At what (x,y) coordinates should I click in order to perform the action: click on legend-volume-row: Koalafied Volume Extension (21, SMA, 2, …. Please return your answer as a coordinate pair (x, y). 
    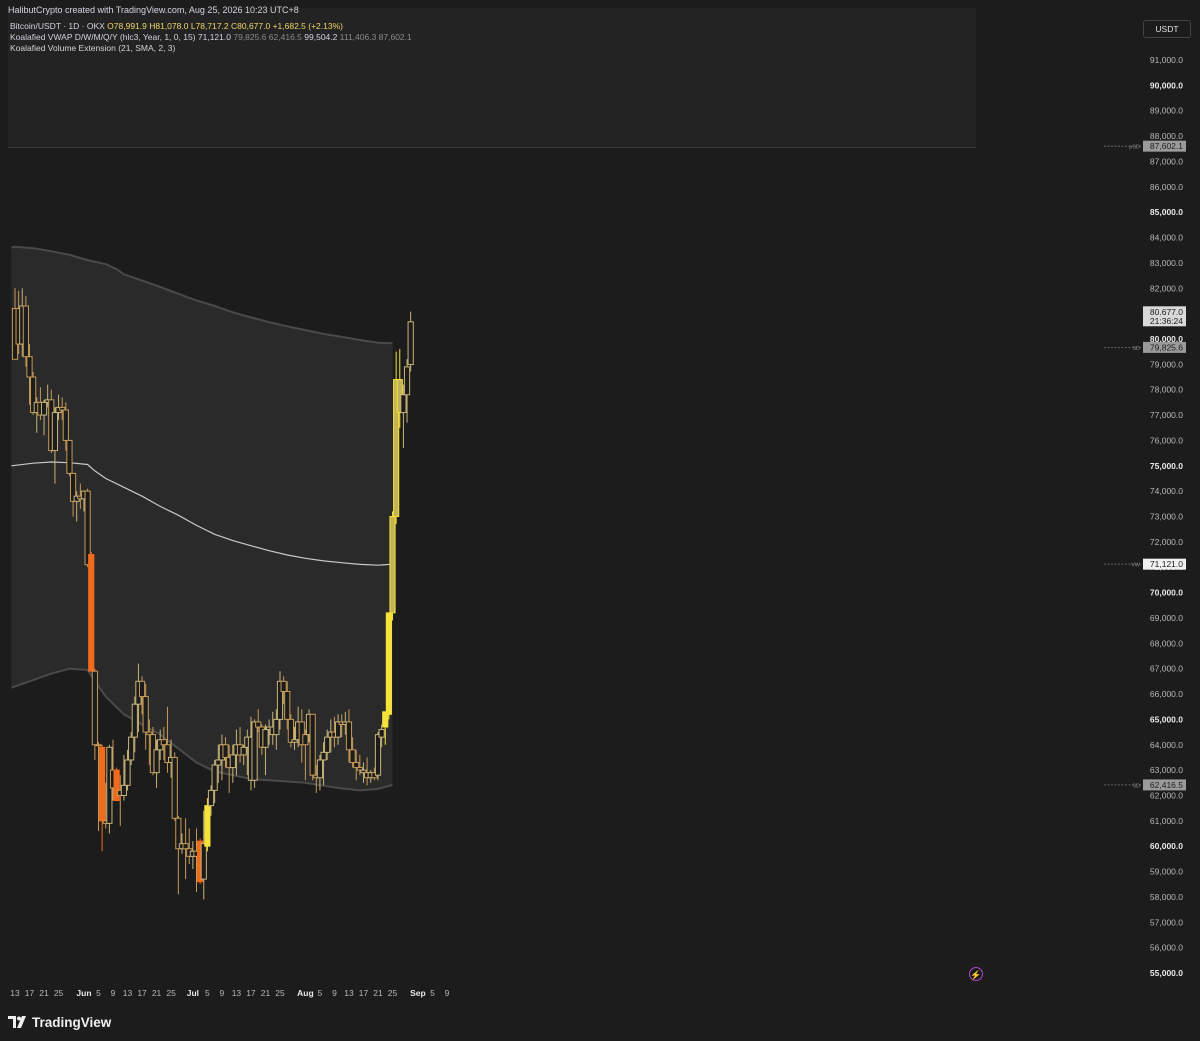
    Looking at the image, I should click on (211, 48).